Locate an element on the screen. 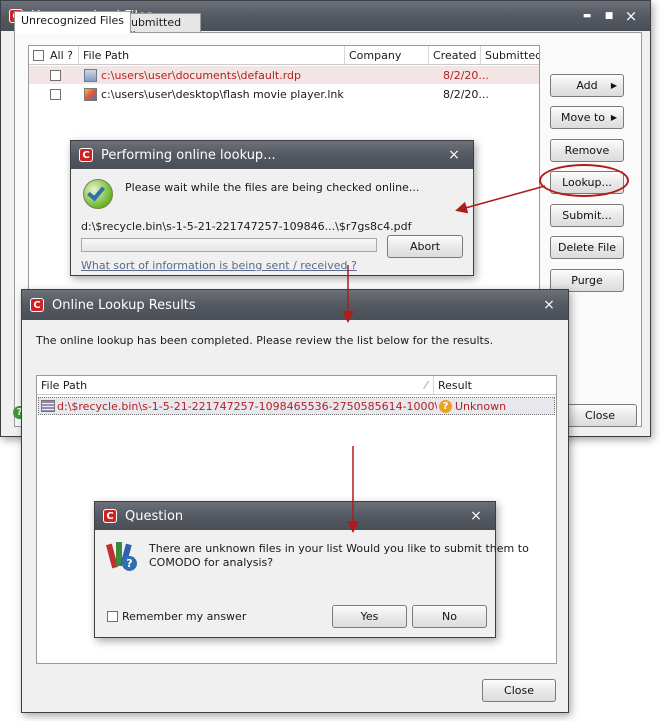 The width and height of the screenshot is (664, 721). column-header-all: All ? is located at coordinates (54, 55).